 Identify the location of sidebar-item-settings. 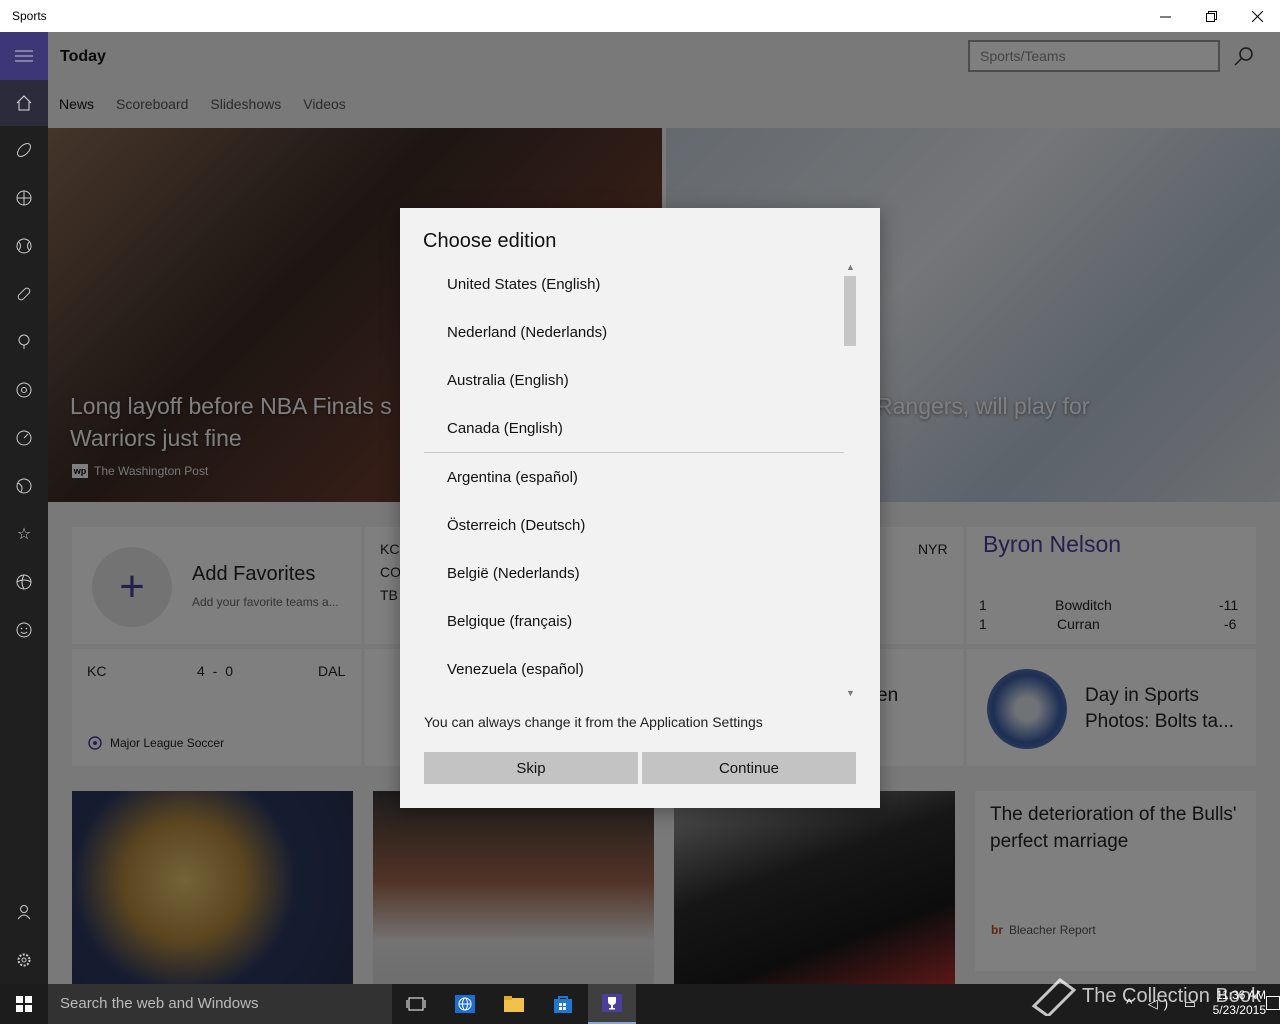
(24, 960).